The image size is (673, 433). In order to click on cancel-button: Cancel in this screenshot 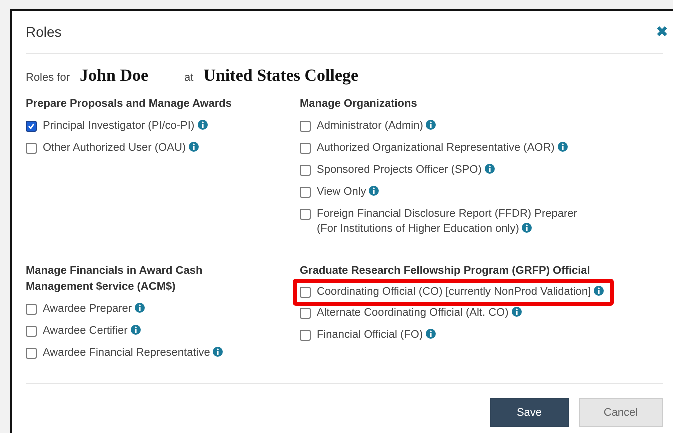, I will do `click(621, 412)`.